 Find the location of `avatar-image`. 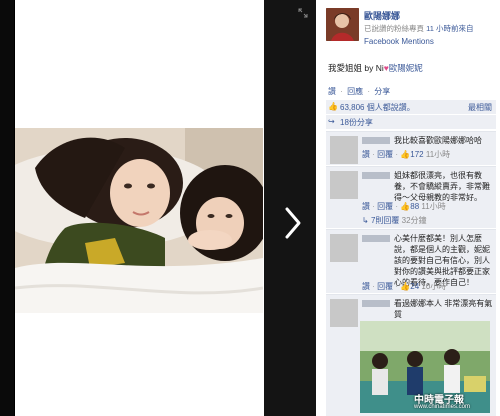

avatar-image is located at coordinates (342, 24).